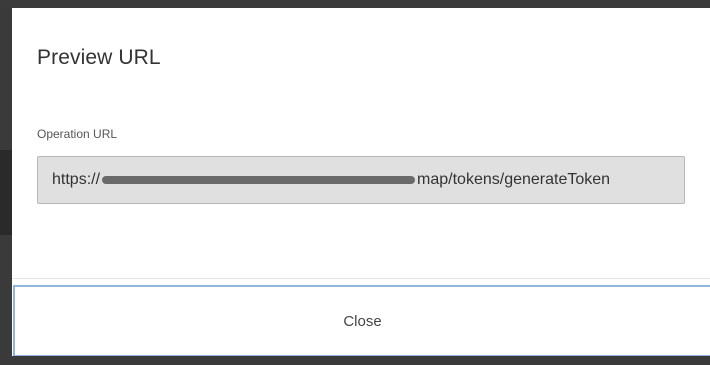 The width and height of the screenshot is (710, 365). Describe the element at coordinates (514, 179) in the screenshot. I see `url-suffix-text: map/tokens/generateToken` at that location.